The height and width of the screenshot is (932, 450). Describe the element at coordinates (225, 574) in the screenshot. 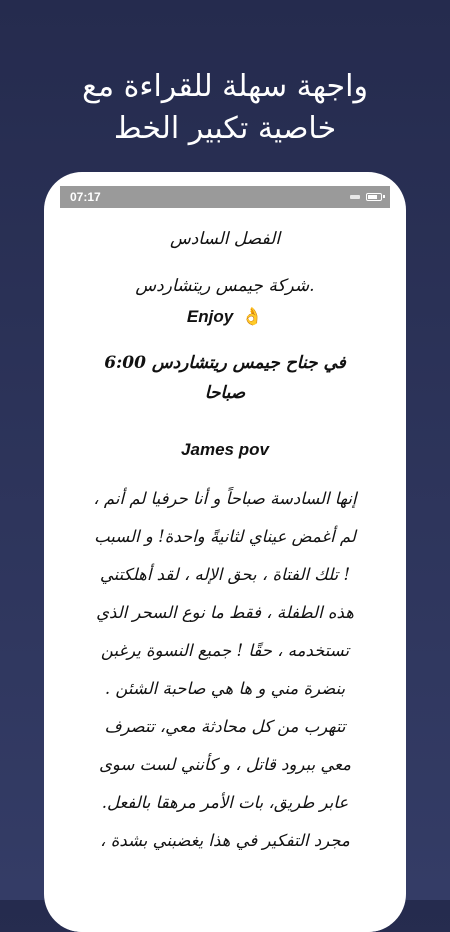

I see `body-line: ! تلك الفتاة ، بحق الإله ، لقد أهلكتني` at that location.